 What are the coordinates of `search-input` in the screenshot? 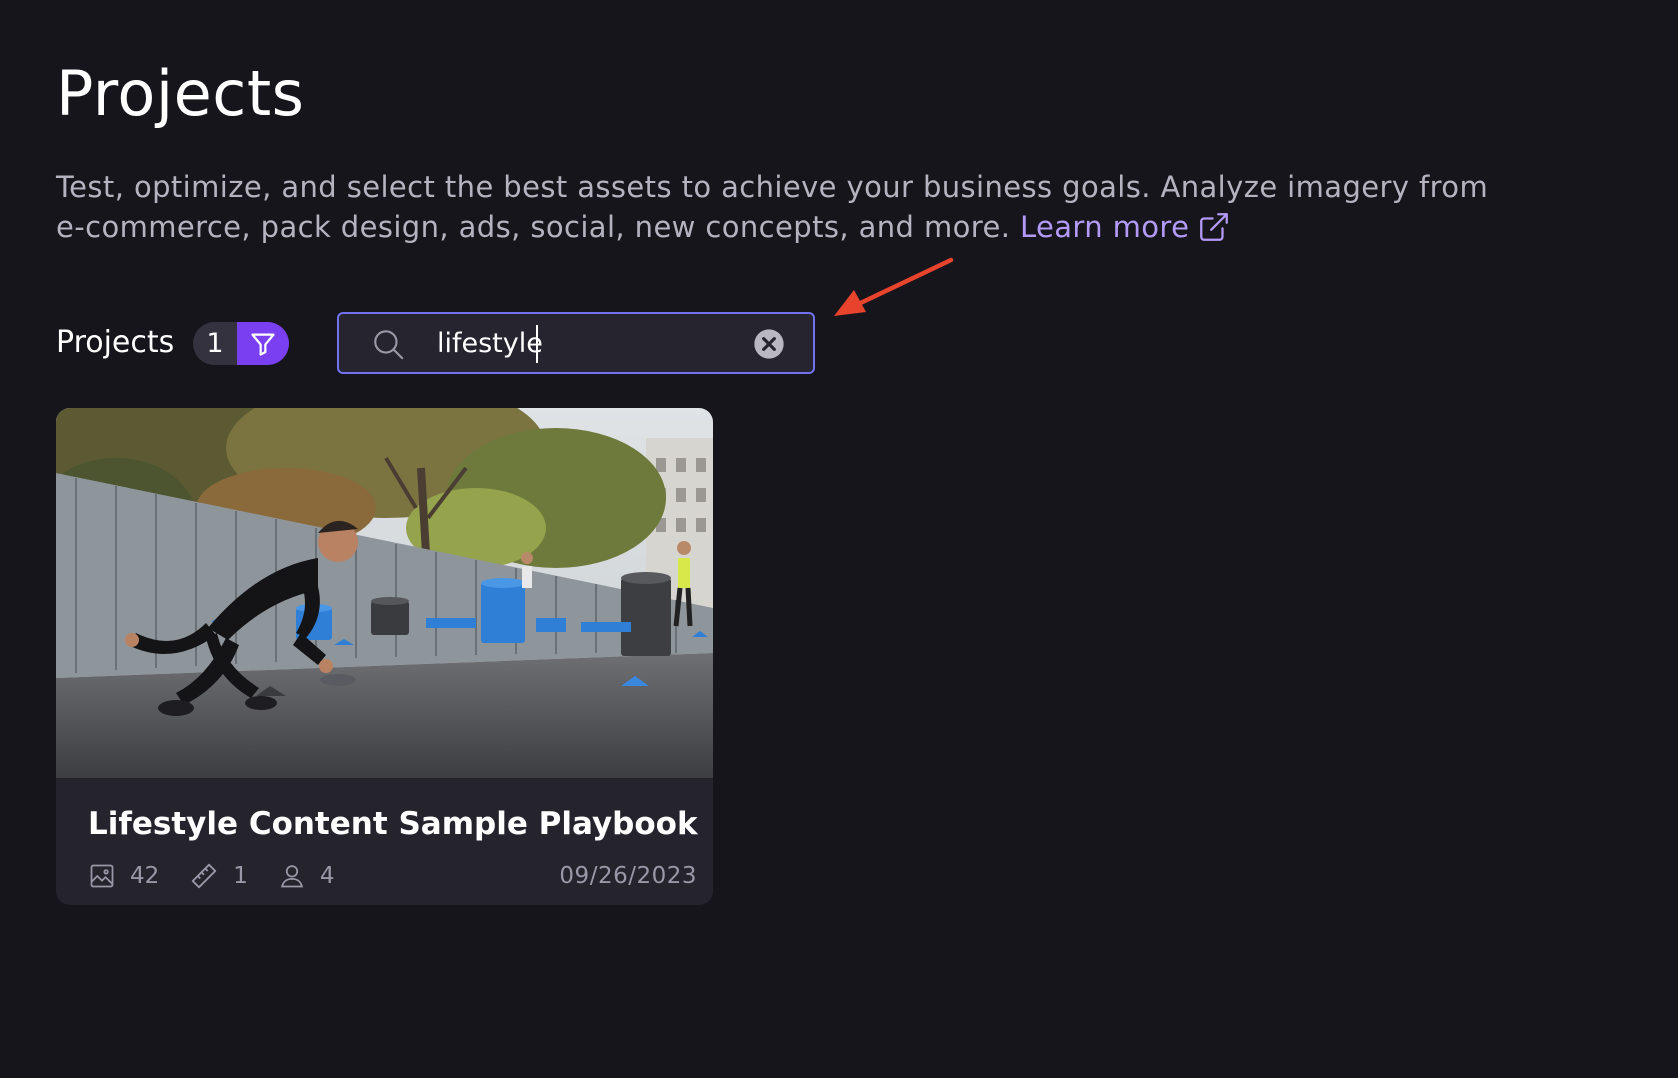 It's located at (582, 343).